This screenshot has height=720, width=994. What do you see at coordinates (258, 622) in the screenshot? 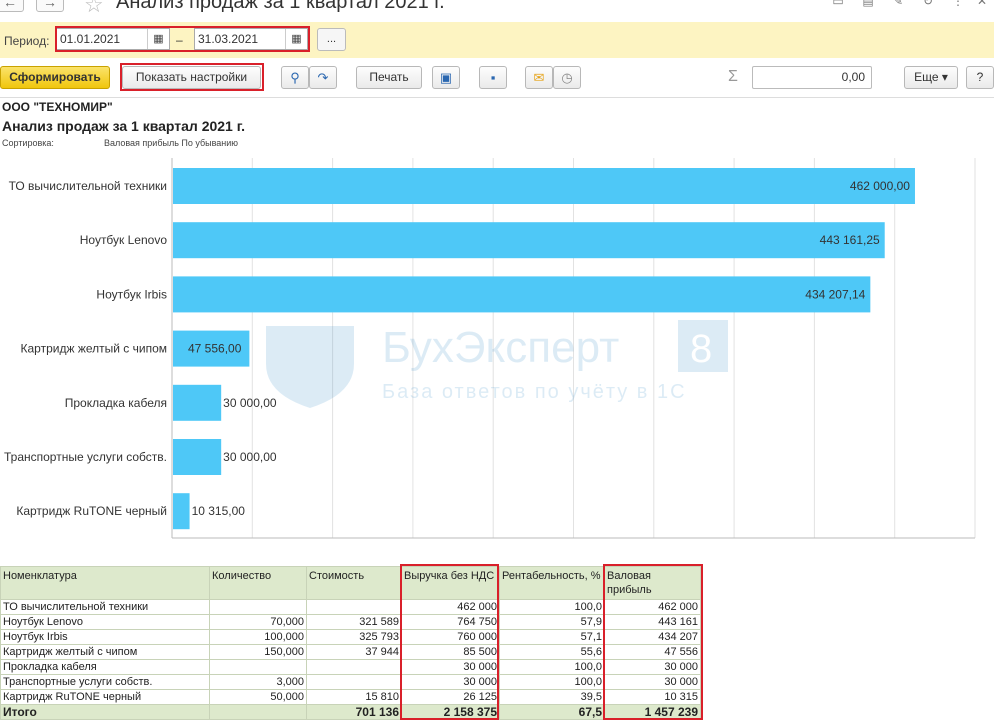
I see `cell-quantity: 70,000` at bounding box center [258, 622].